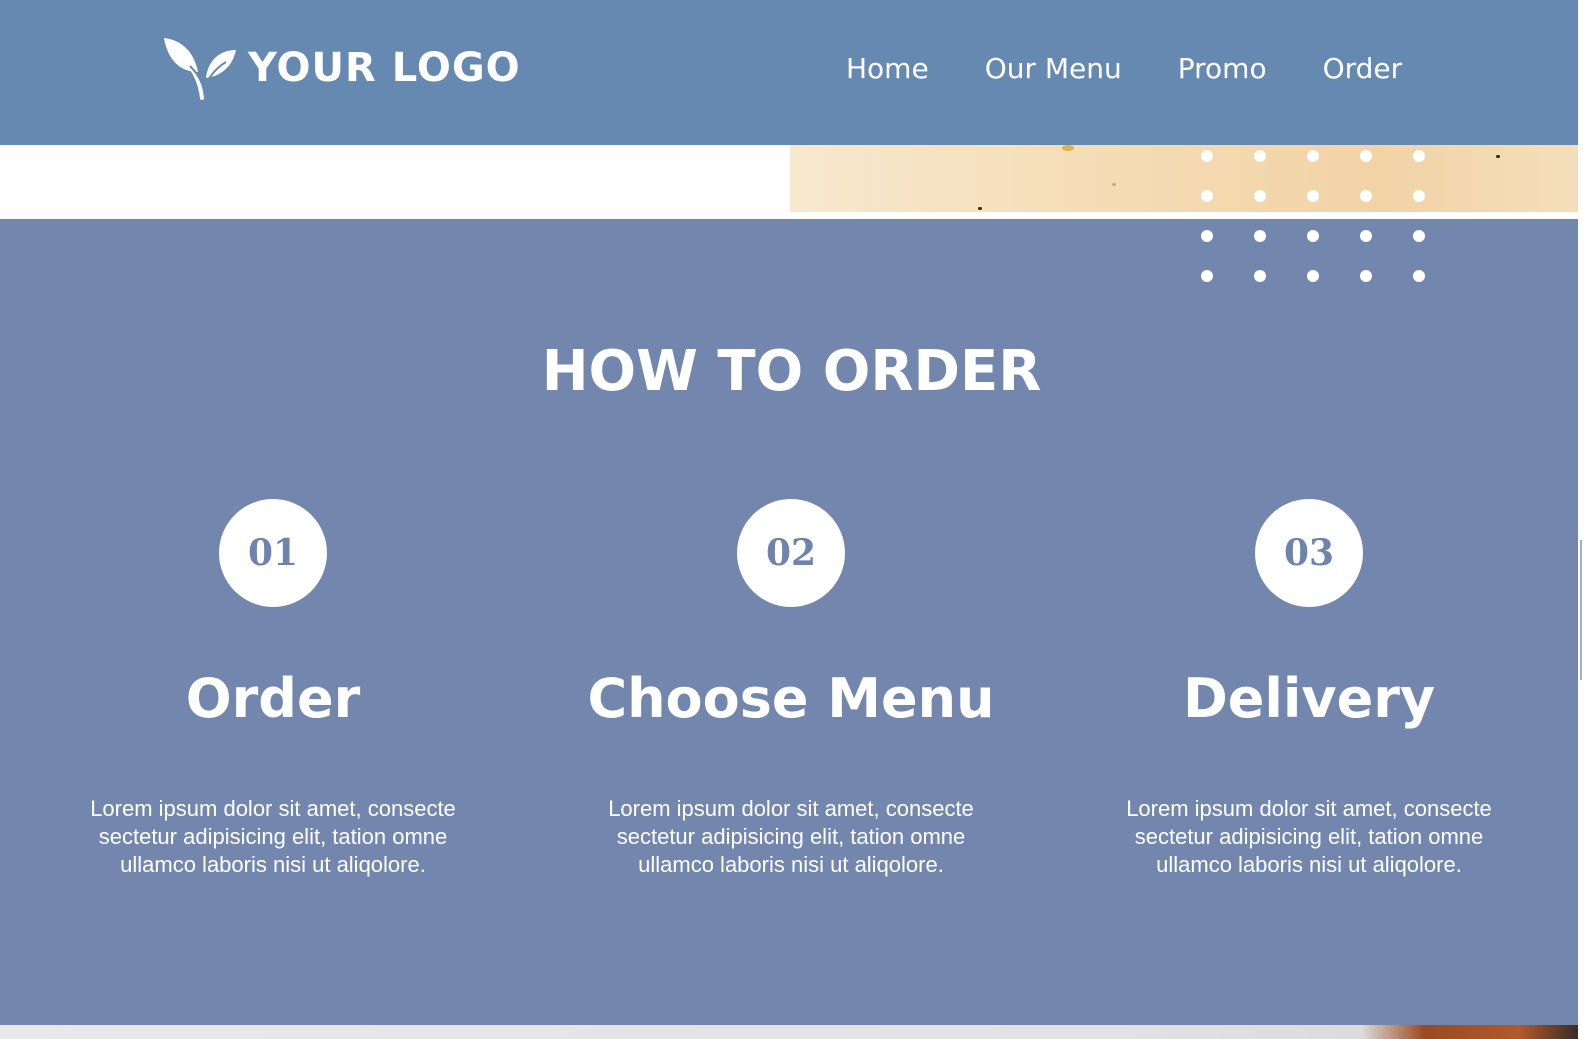  What do you see at coordinates (791, 1032) in the screenshot?
I see `next-section-preview` at bounding box center [791, 1032].